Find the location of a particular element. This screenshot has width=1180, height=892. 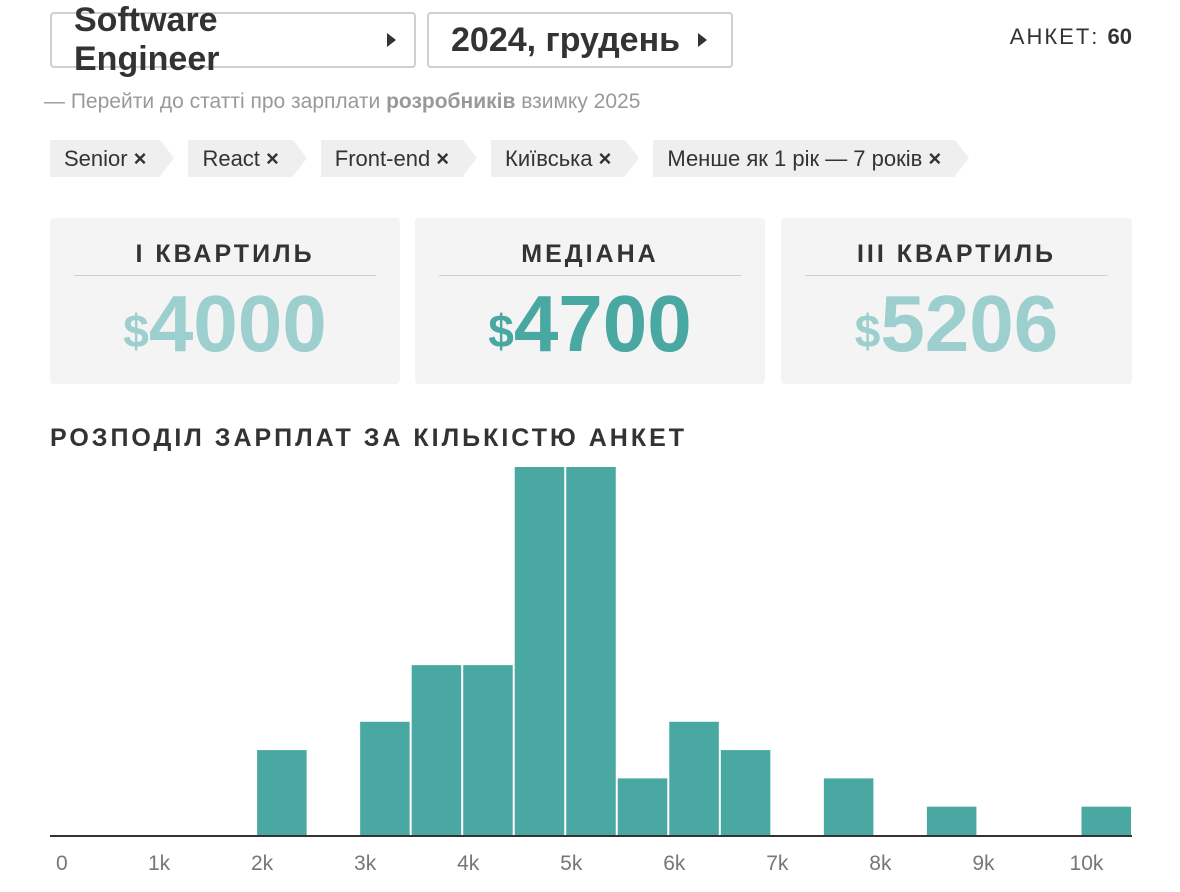

x-tick-label: 8k is located at coordinates (880, 863).